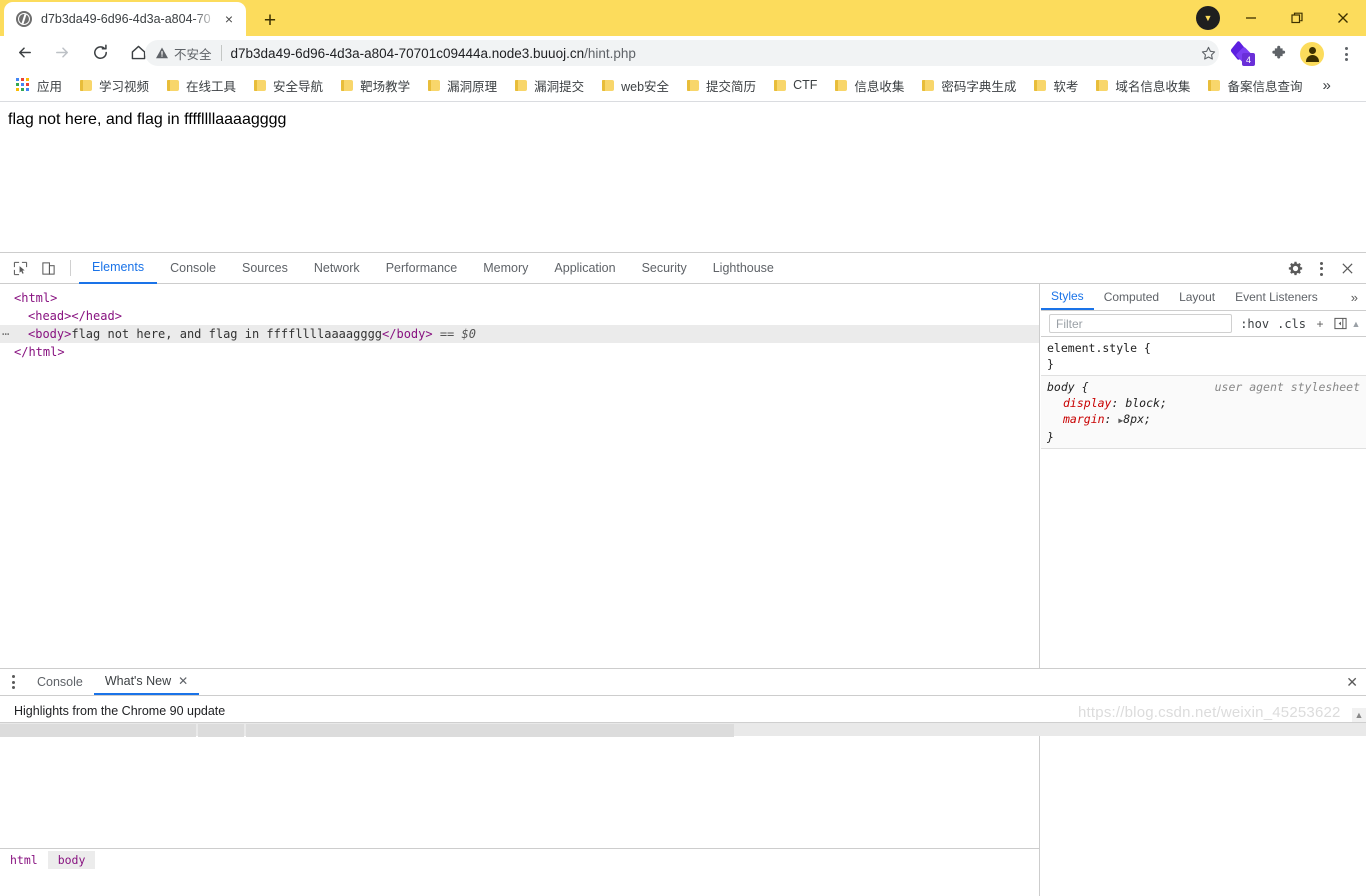 This screenshot has width=1366, height=896. Describe the element at coordinates (1197, 297) in the screenshot. I see `tab-layout: Layout` at that location.